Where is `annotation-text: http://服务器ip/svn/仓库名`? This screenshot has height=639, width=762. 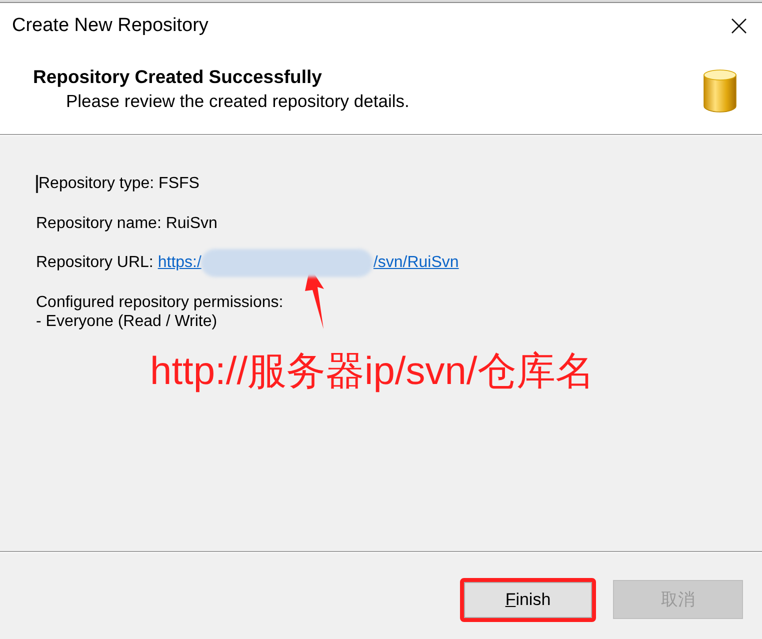 annotation-text: http://服务器ip/svn/仓库名 is located at coordinates (372, 371).